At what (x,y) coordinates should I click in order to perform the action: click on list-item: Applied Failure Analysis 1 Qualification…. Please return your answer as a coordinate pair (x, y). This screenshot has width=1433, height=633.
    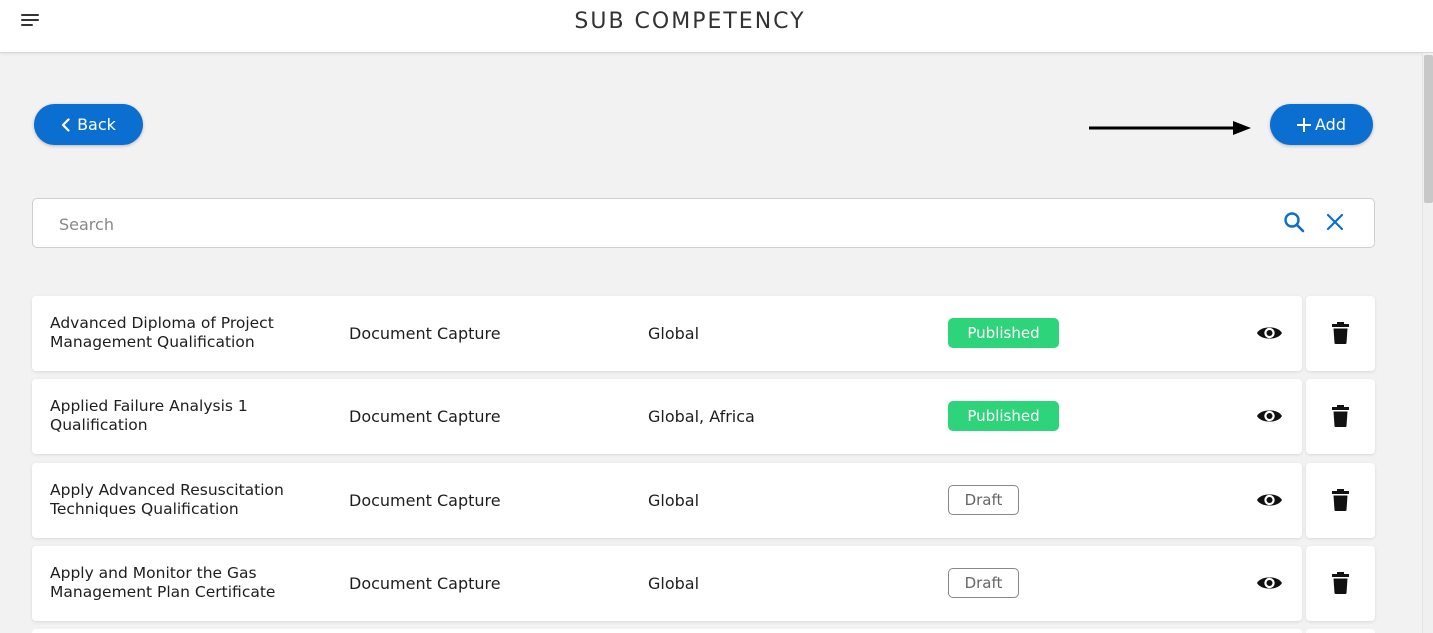
    Looking at the image, I should click on (667, 416).